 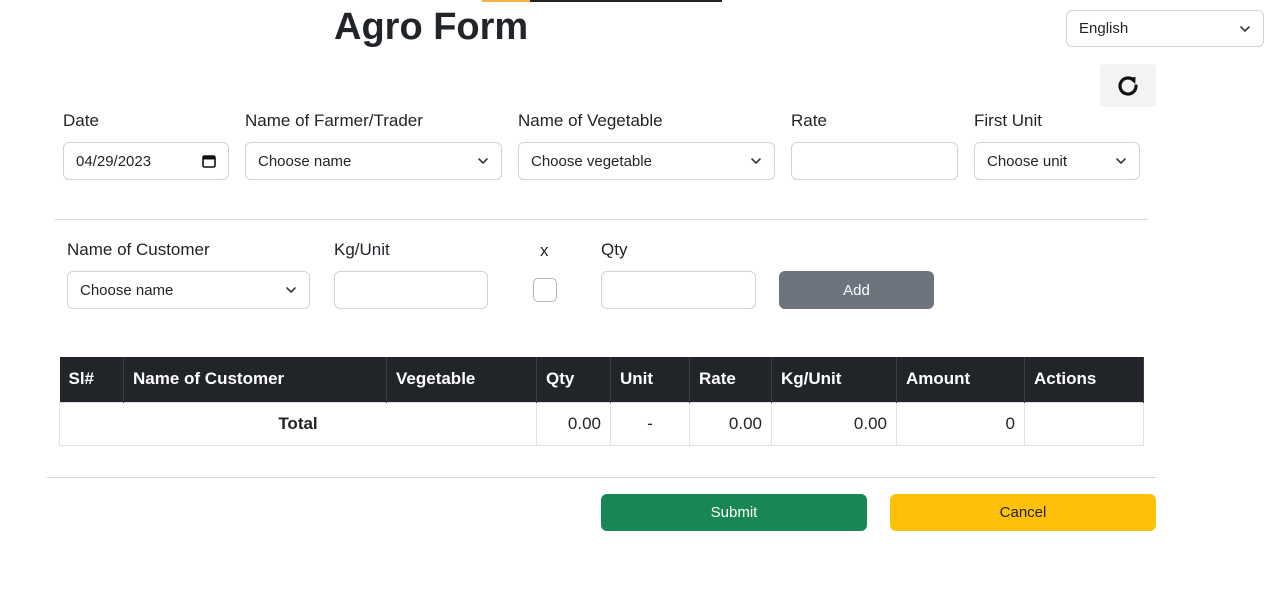 I want to click on qty-label: Qty, so click(x=614, y=249).